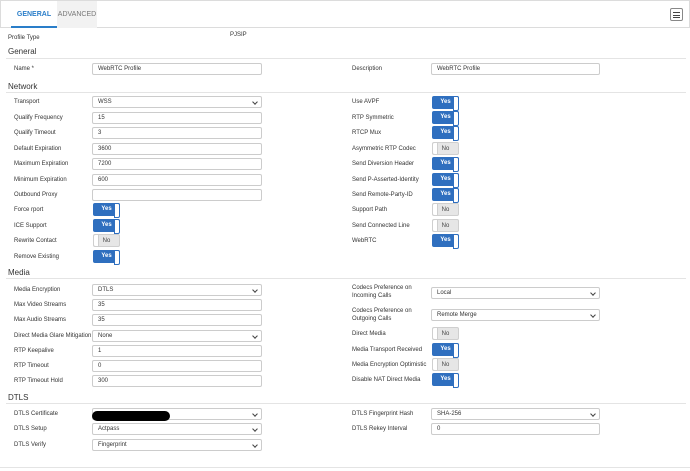 The height and width of the screenshot is (471, 690). What do you see at coordinates (177, 195) in the screenshot?
I see `outbound-proxy-input` at bounding box center [177, 195].